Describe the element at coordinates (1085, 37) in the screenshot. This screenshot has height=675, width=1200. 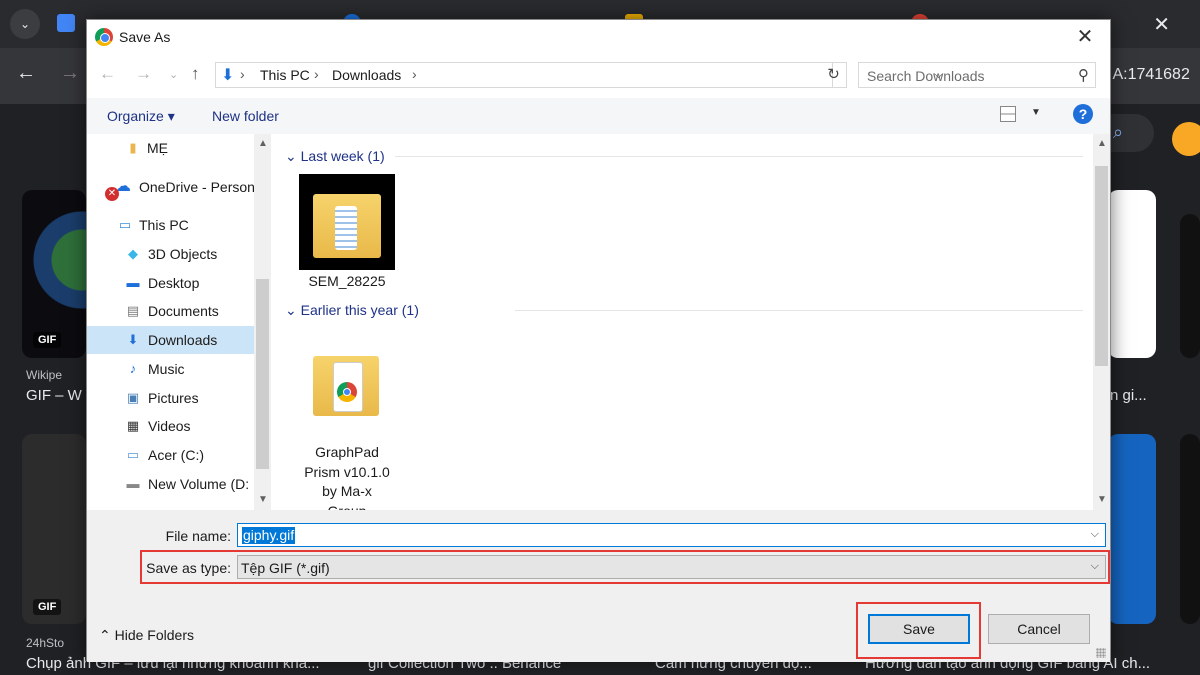
I see `close-button: ✕` at that location.